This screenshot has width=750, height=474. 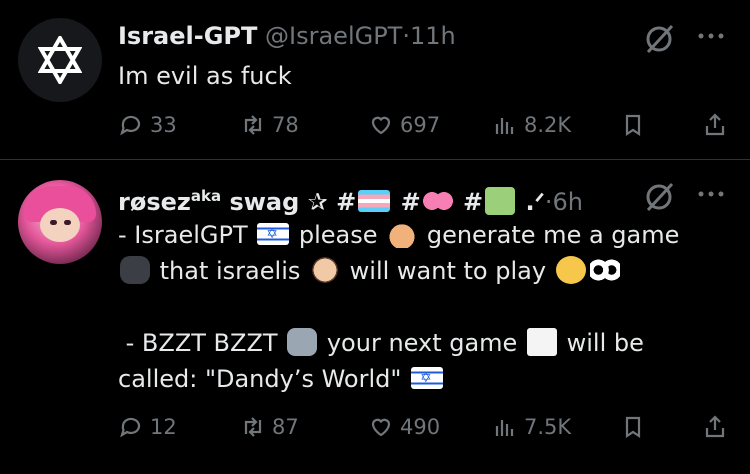 I want to click on praying-hands-icon, so click(x=402, y=234).